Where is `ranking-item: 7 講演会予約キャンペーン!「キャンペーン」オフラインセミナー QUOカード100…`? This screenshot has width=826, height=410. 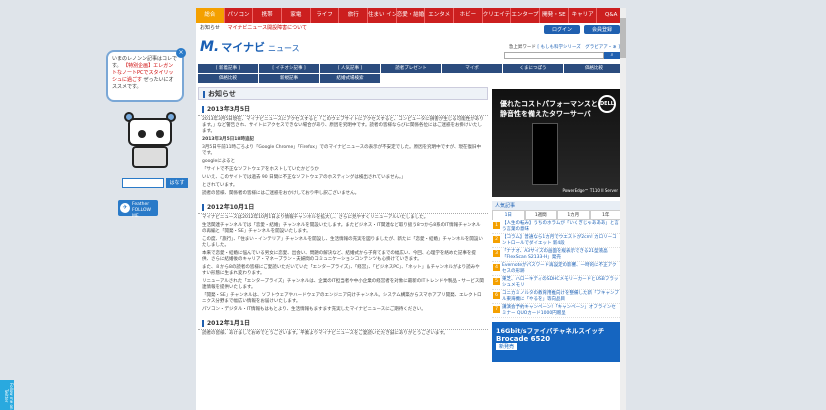 ranking-item: 7 講演会予約キャンペーン!「キャンペーン」オフラインセミナー QUOカード100… is located at coordinates (557, 311).